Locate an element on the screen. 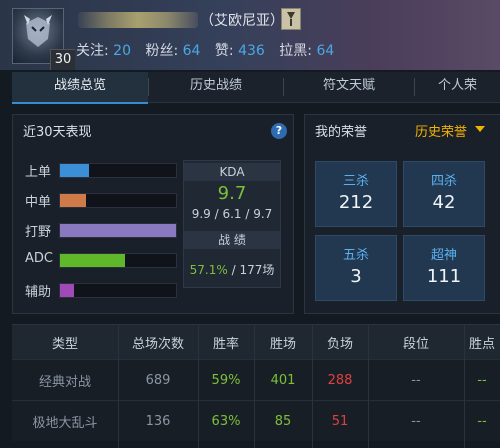 This screenshot has height=448, width=500. honor-label: 四杀 is located at coordinates (443, 181).